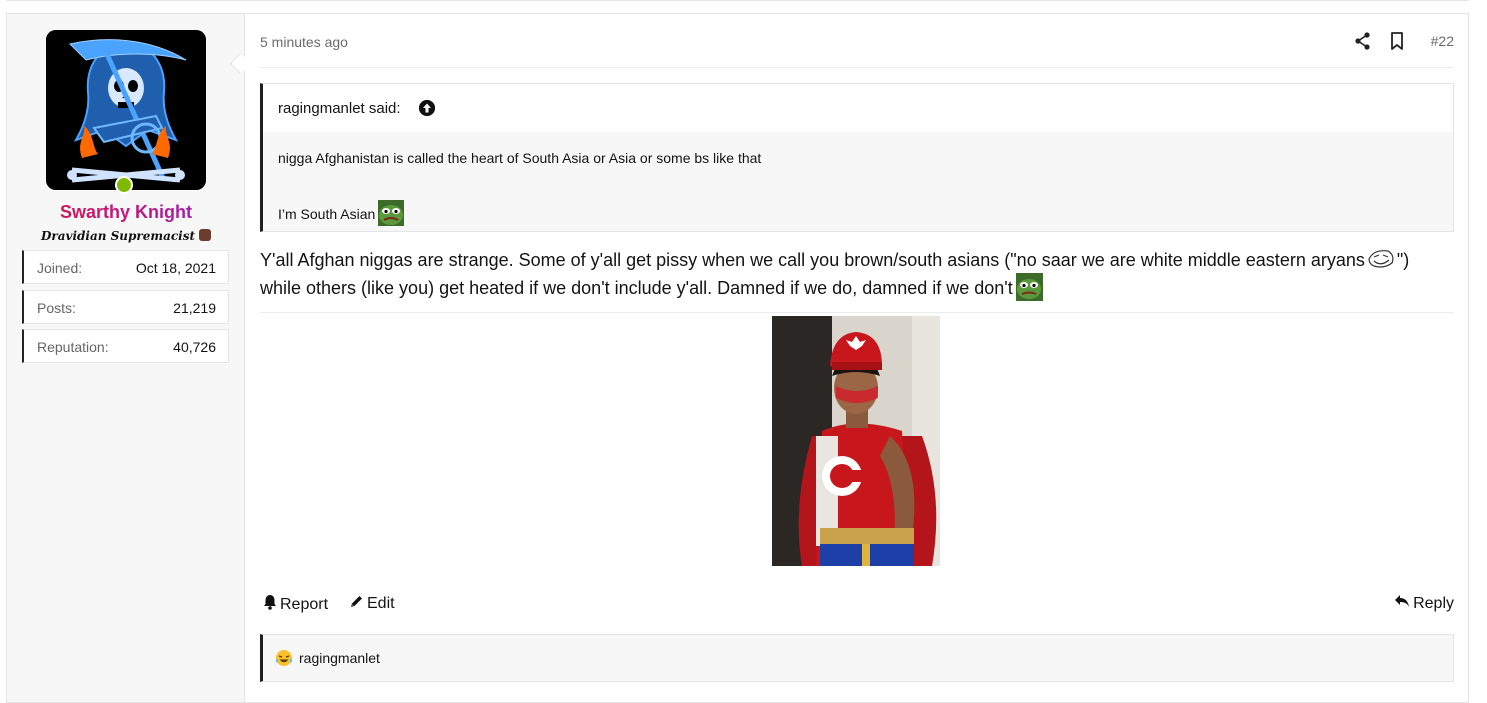 The width and height of the screenshot is (1487, 703). Describe the element at coordinates (339, 108) in the screenshot. I see `quote-author-link: ragingmanlet said:` at that location.